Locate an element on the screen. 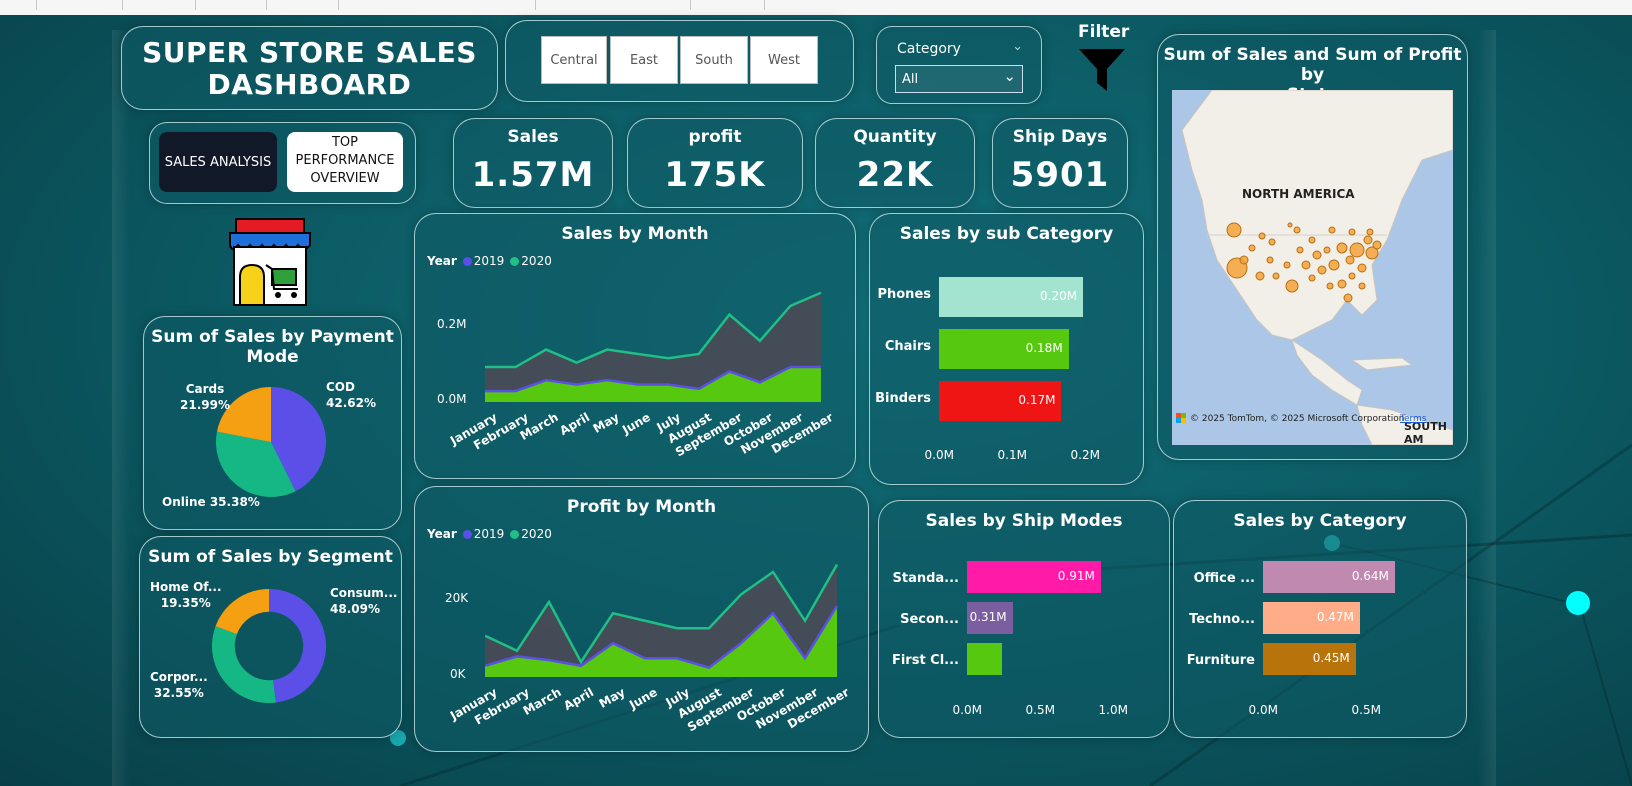 Image resolution: width=1632 pixels, height=786 pixels. sales-month-area-chart is located at coordinates (658, 343).